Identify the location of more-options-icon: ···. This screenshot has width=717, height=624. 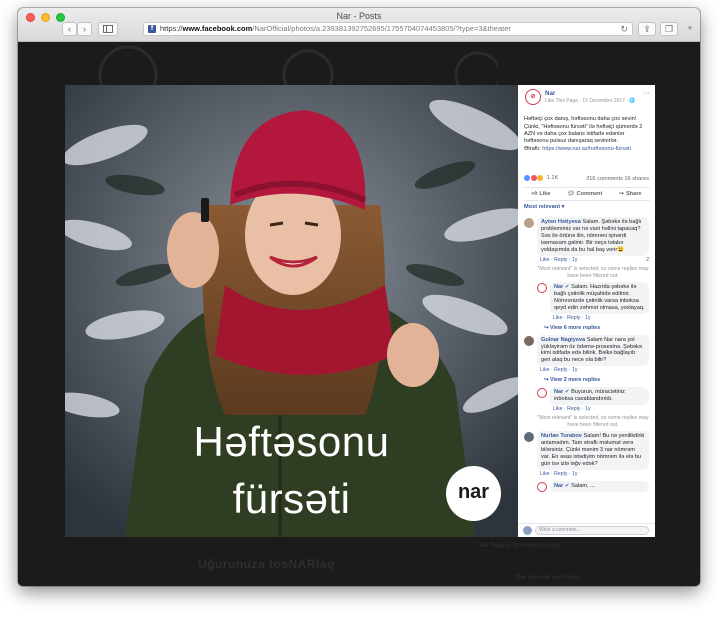
(646, 94).